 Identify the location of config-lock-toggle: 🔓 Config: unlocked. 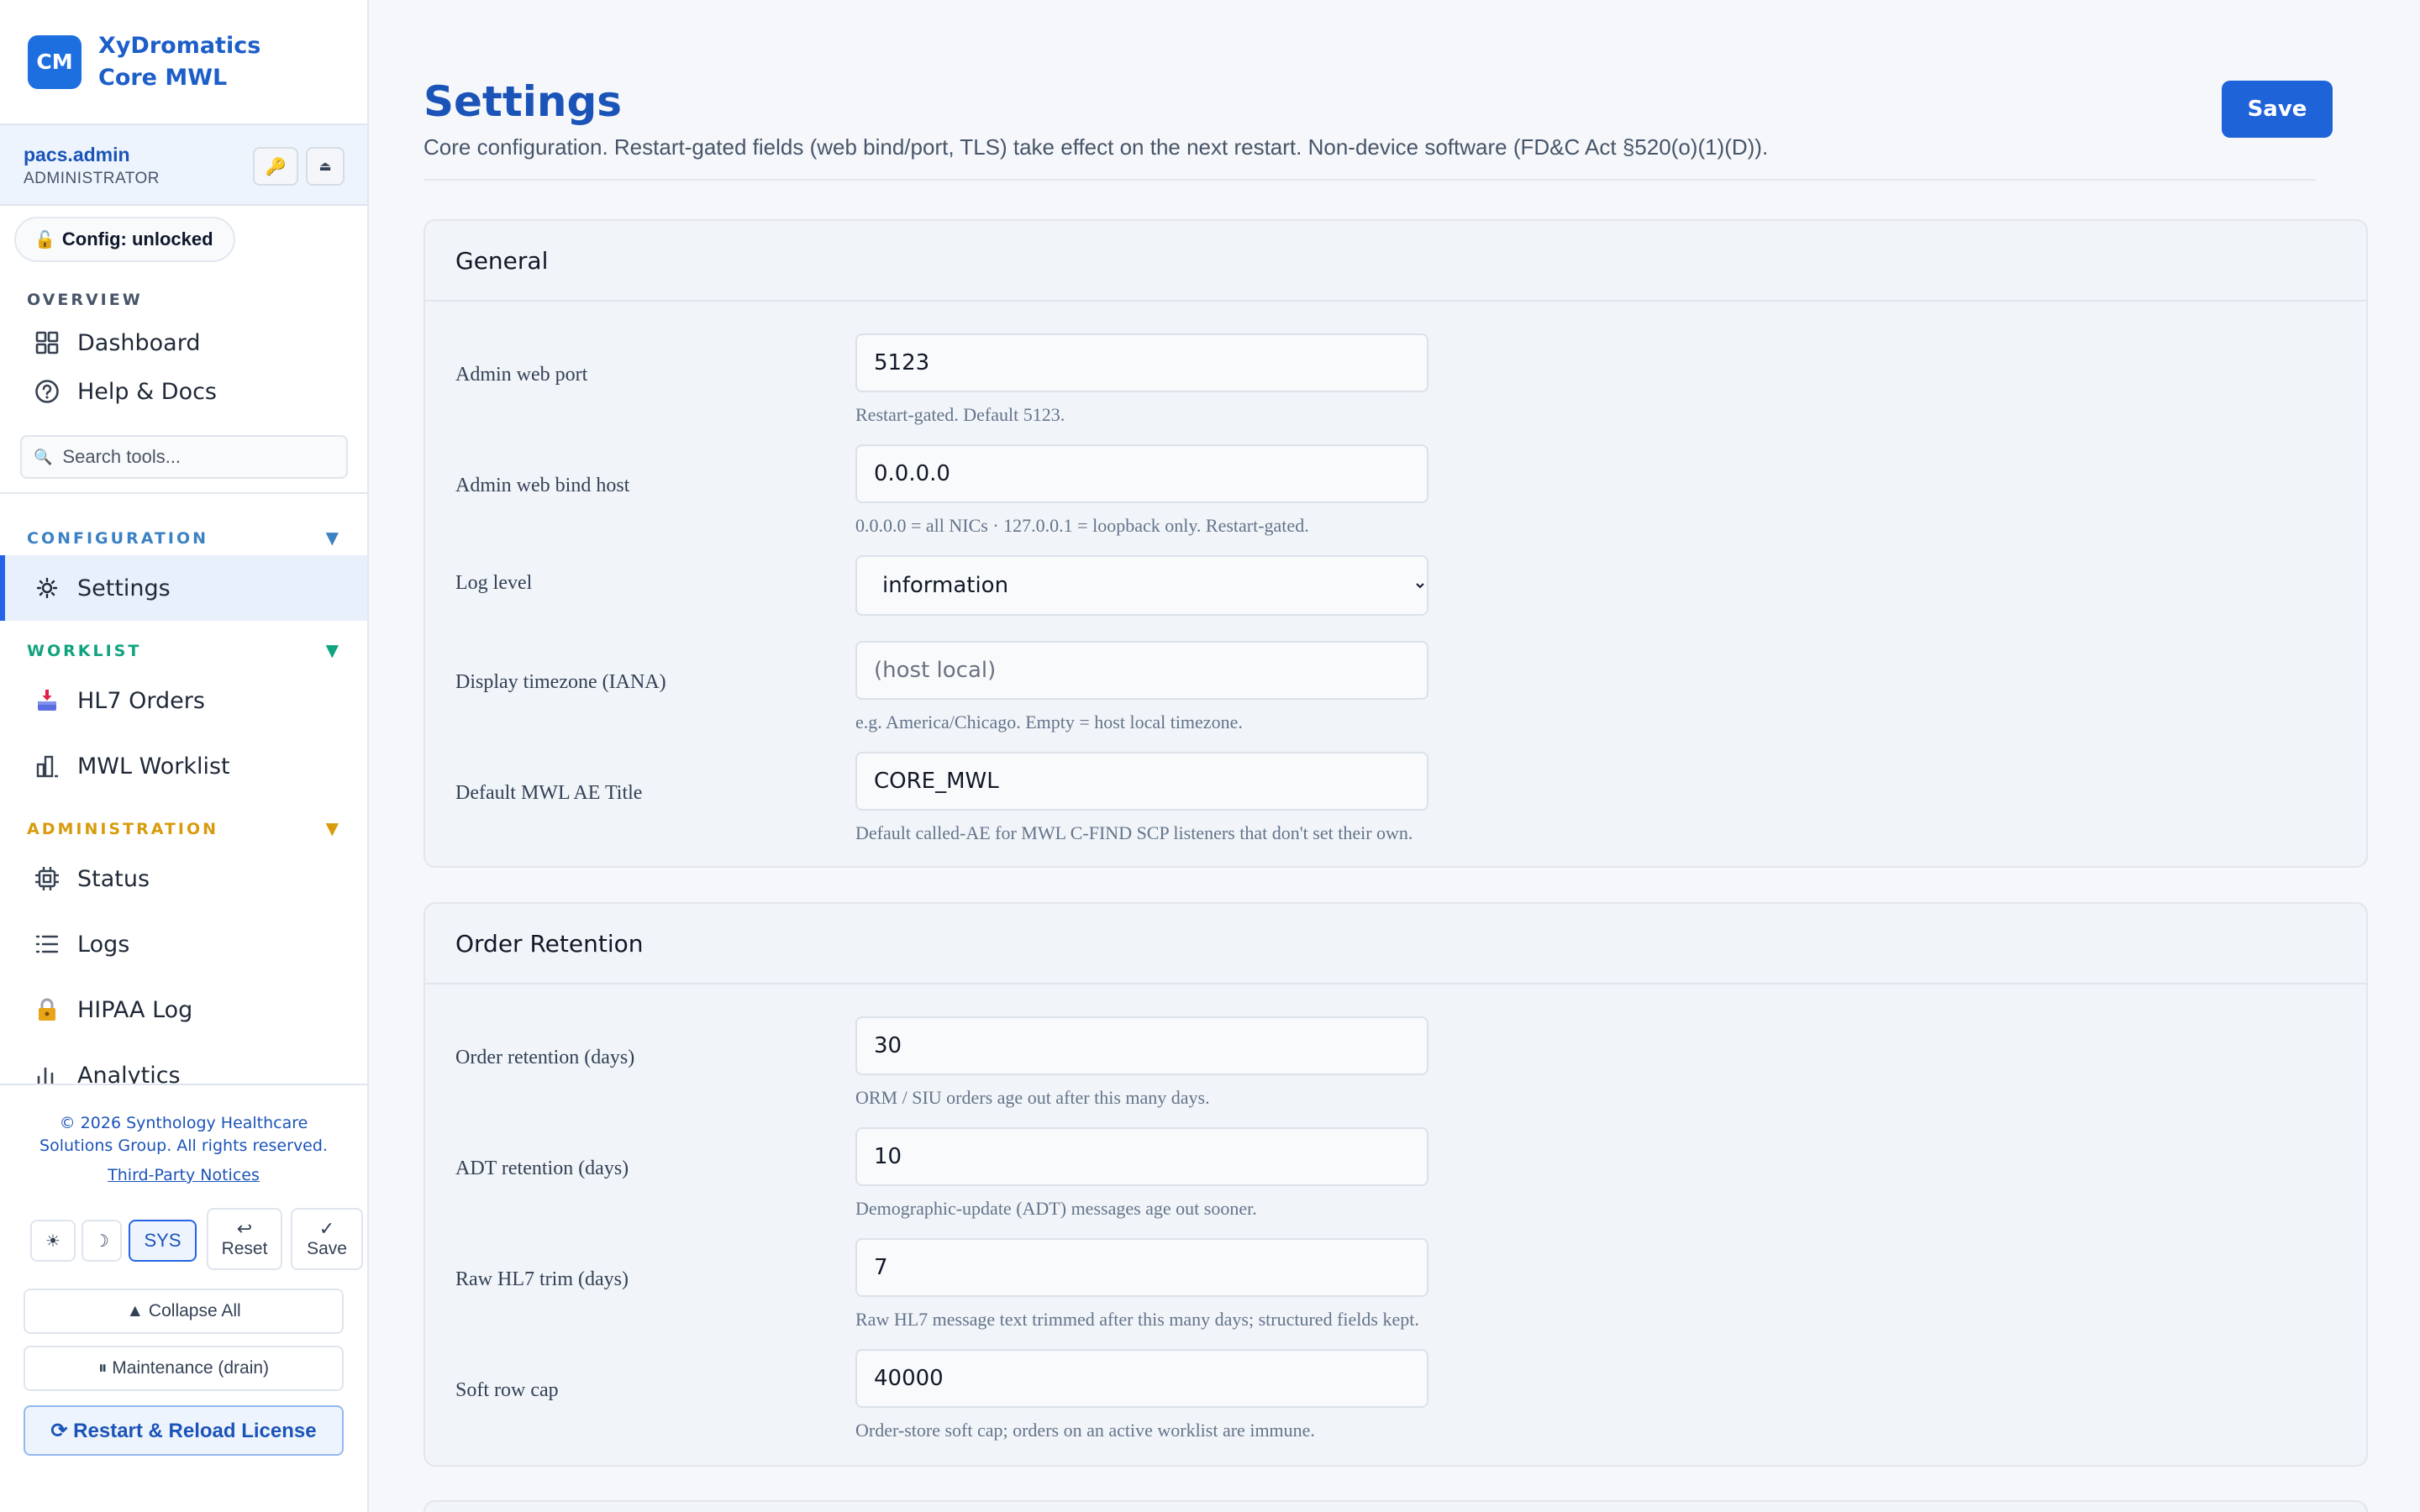
(124, 239).